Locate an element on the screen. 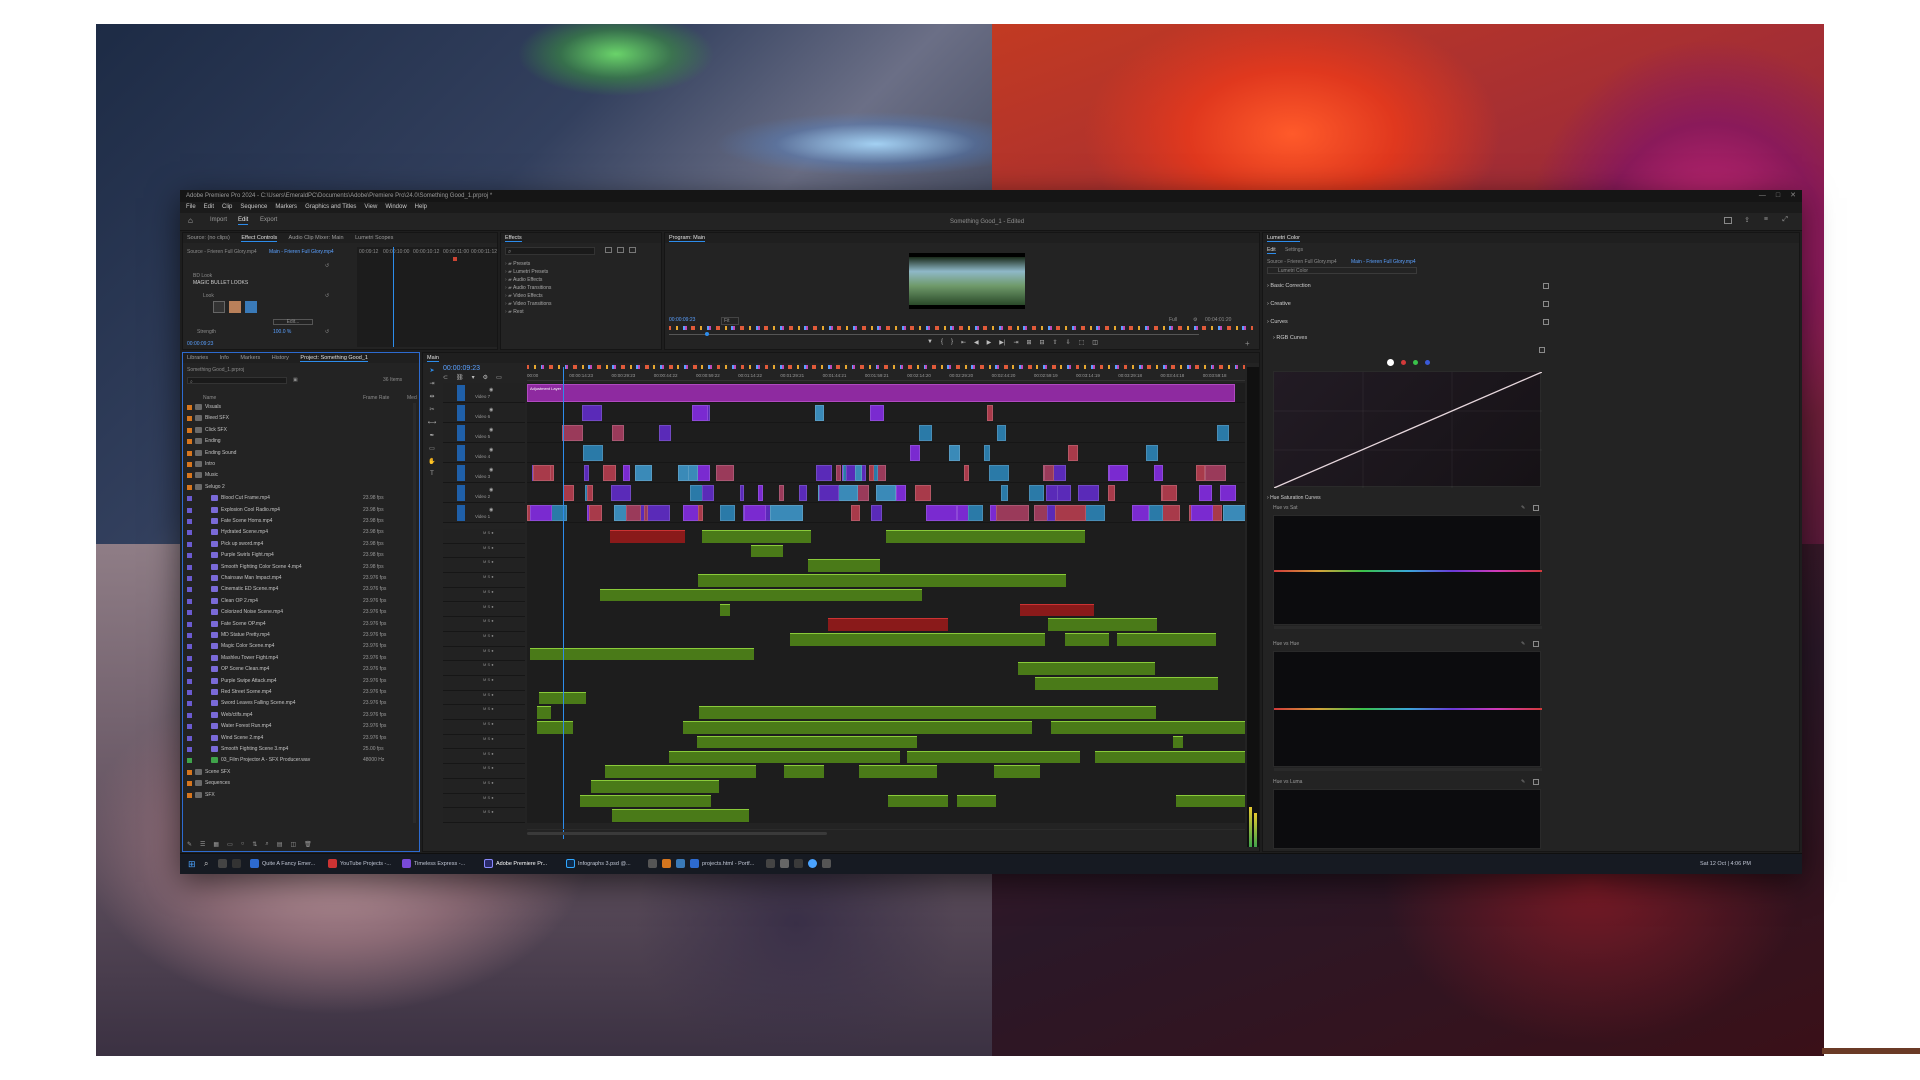 This screenshot has width=1920, height=1080. tab-lumetri-color: Lumetri Color is located at coordinates (1284, 238).